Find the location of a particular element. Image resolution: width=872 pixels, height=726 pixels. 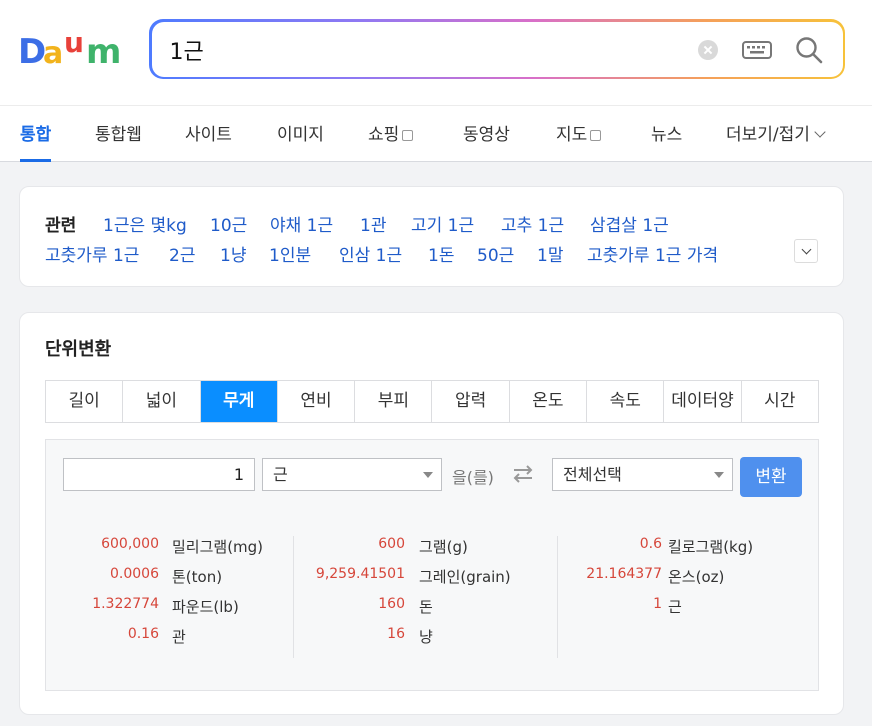

related-link: 인삼 1근 is located at coordinates (370, 253).